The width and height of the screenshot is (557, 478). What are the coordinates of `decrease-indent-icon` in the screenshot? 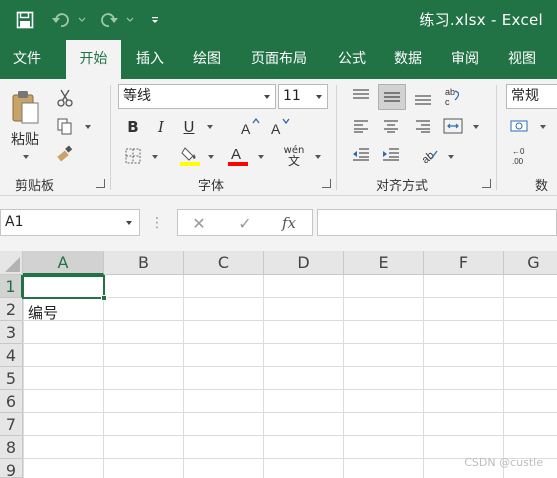 It's located at (361, 154).